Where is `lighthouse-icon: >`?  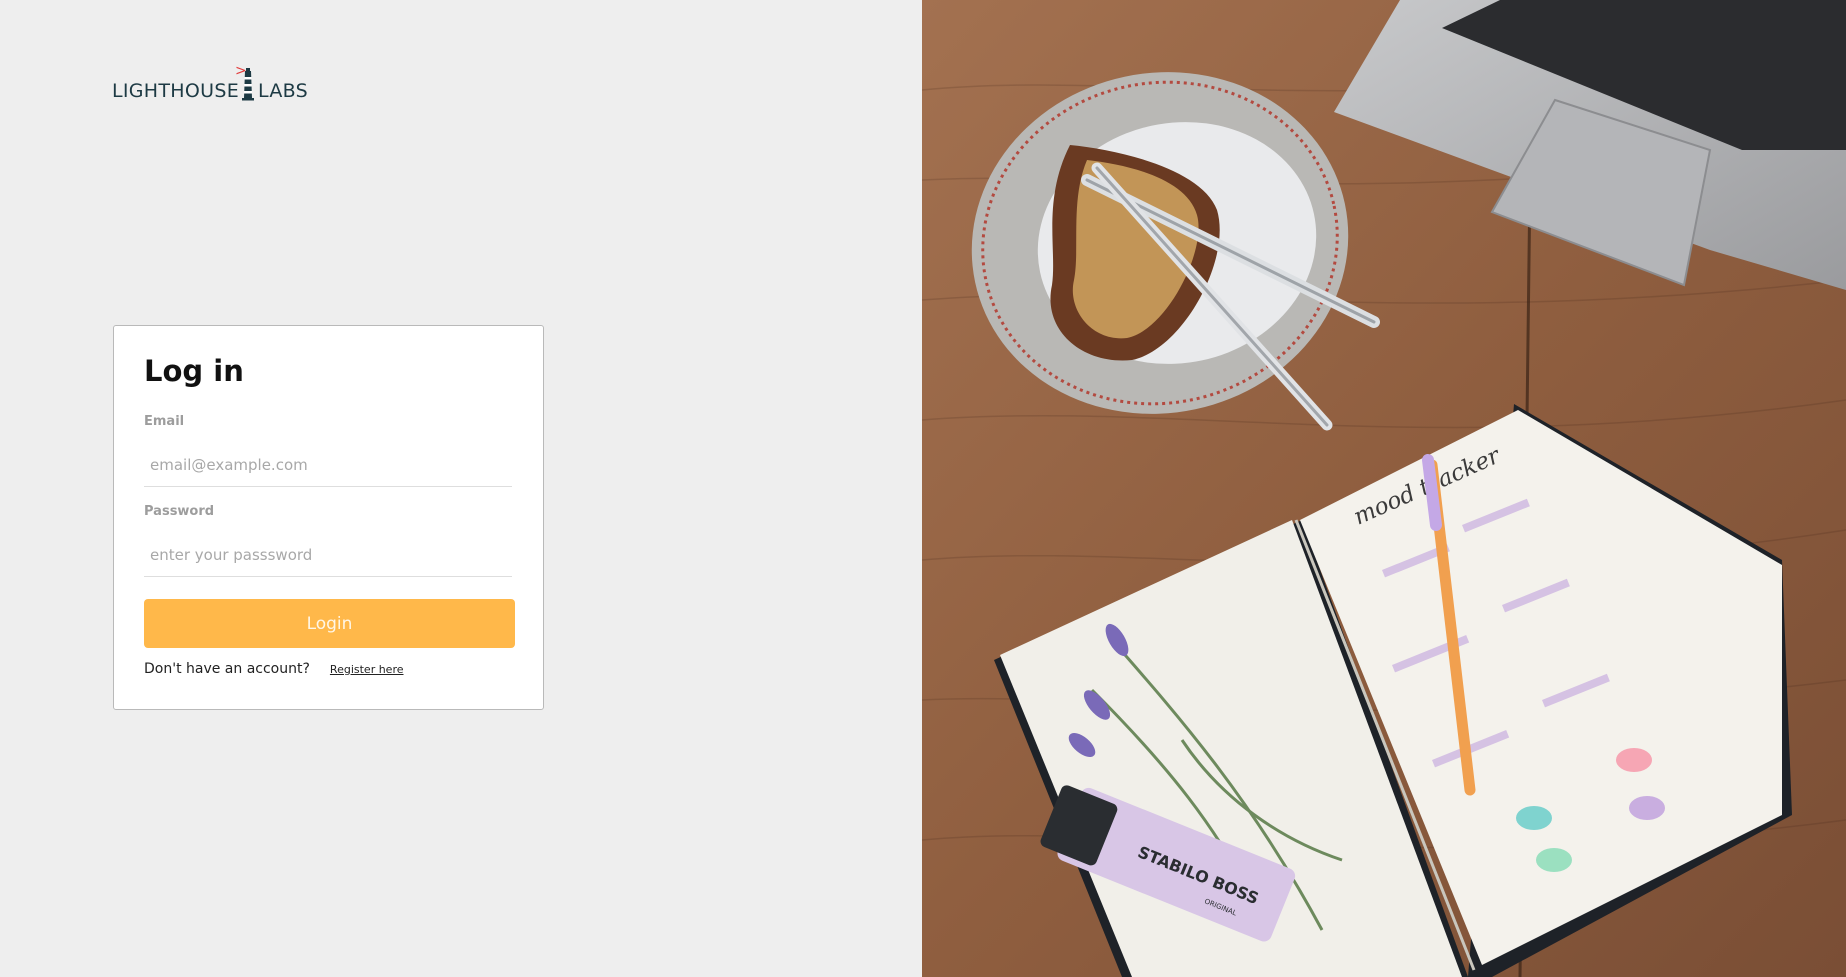 lighthouse-icon: > is located at coordinates (245, 83).